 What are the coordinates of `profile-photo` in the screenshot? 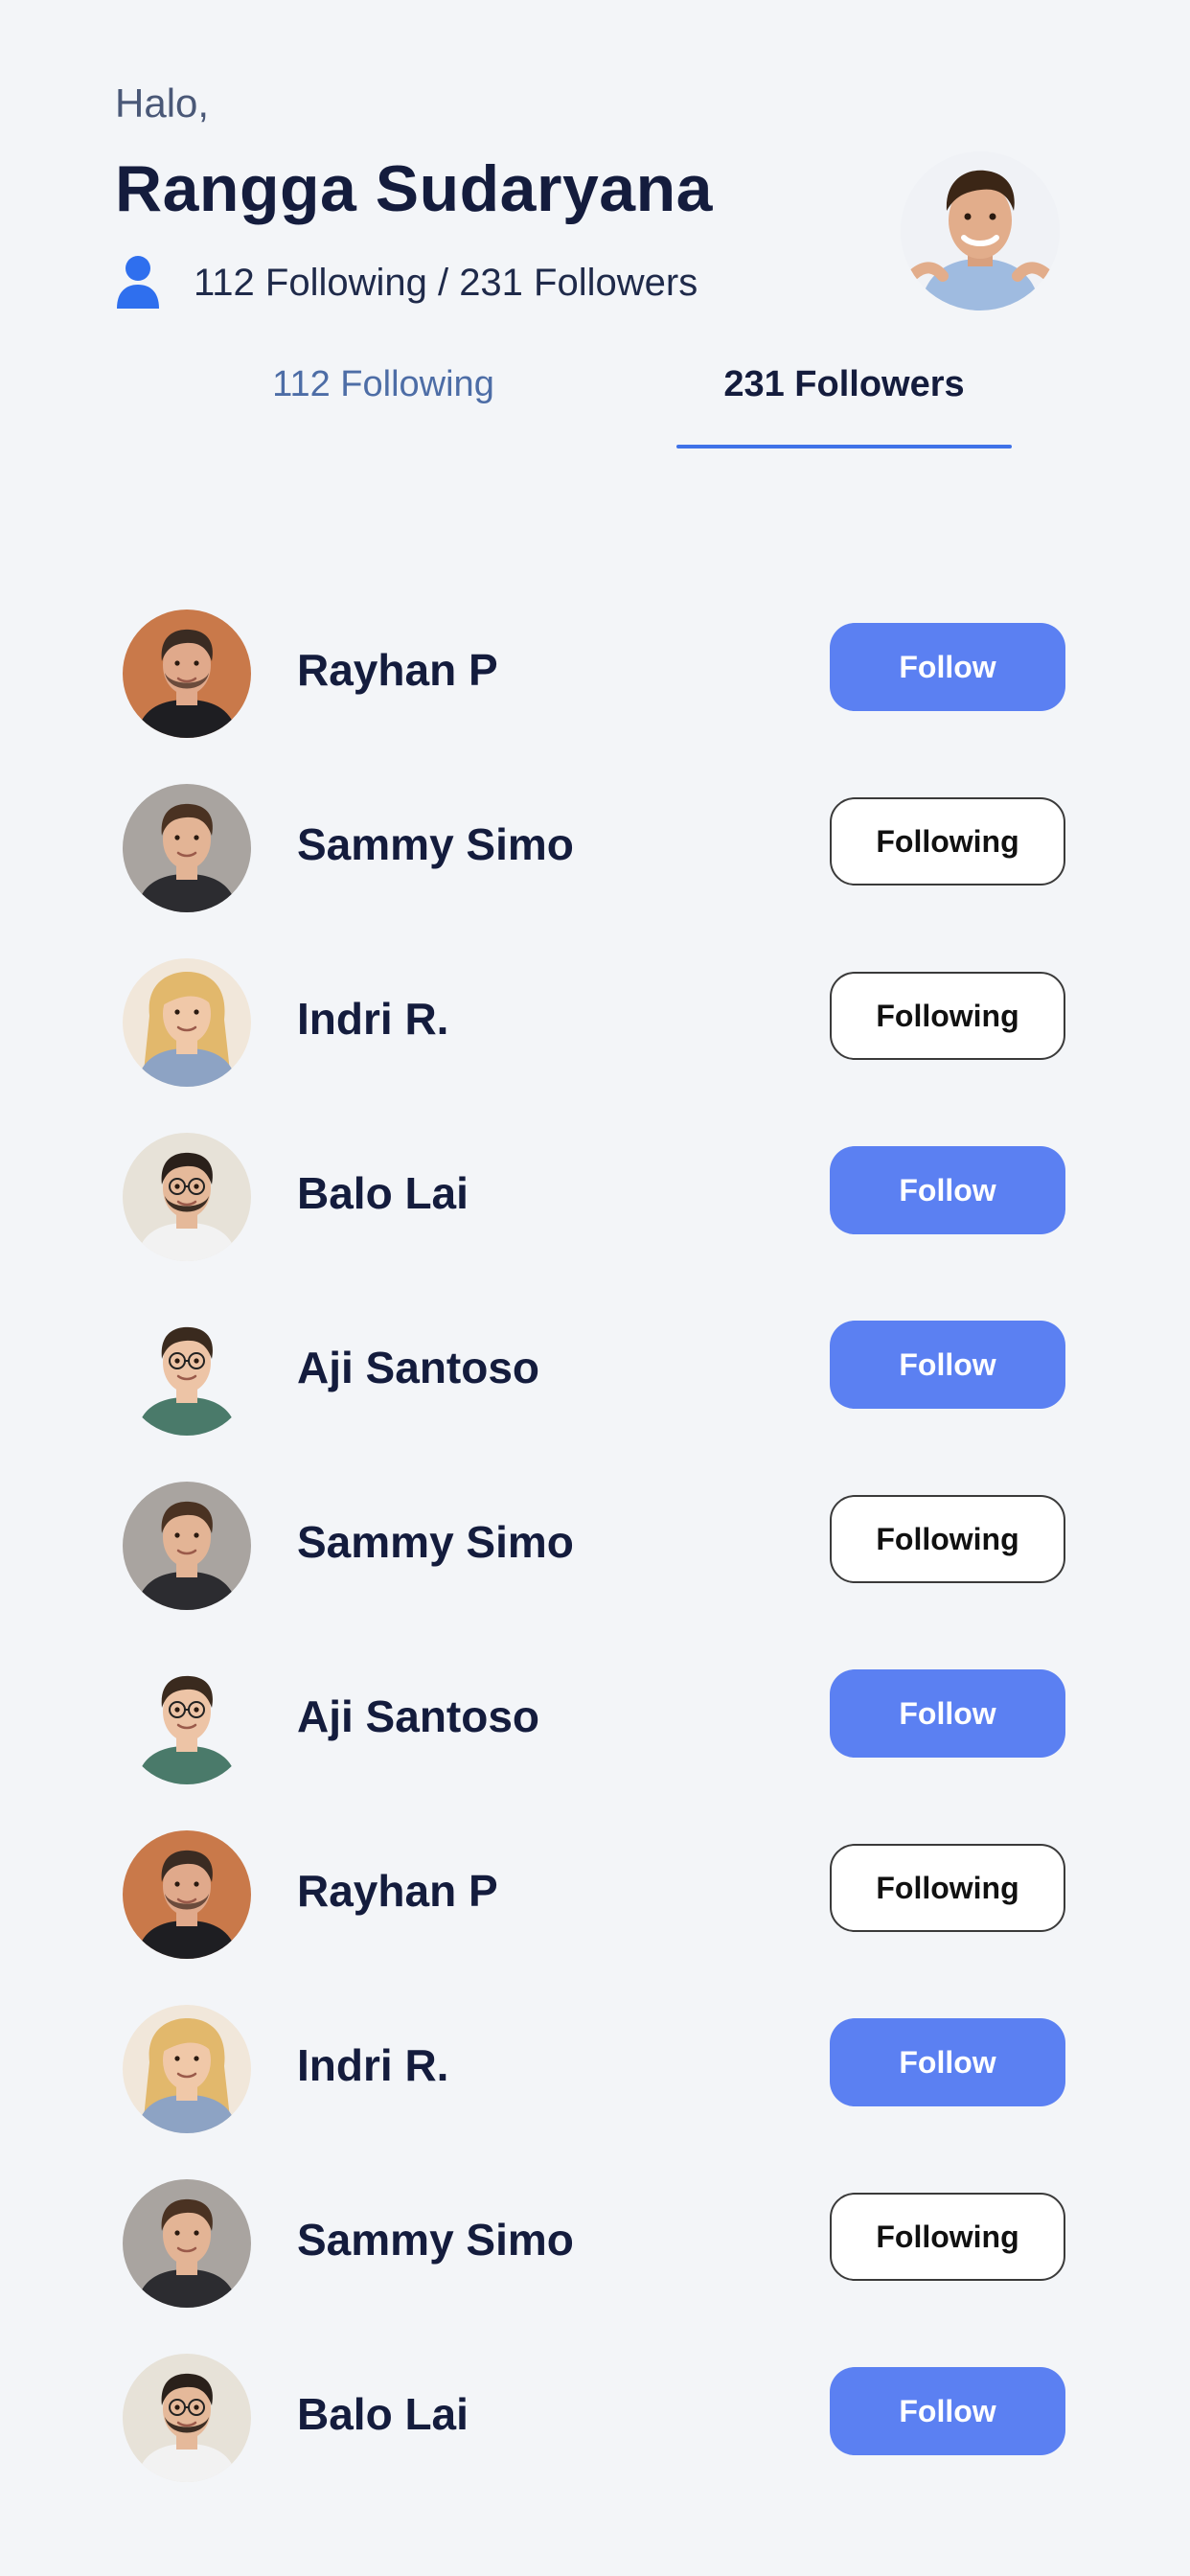 It's located at (981, 230).